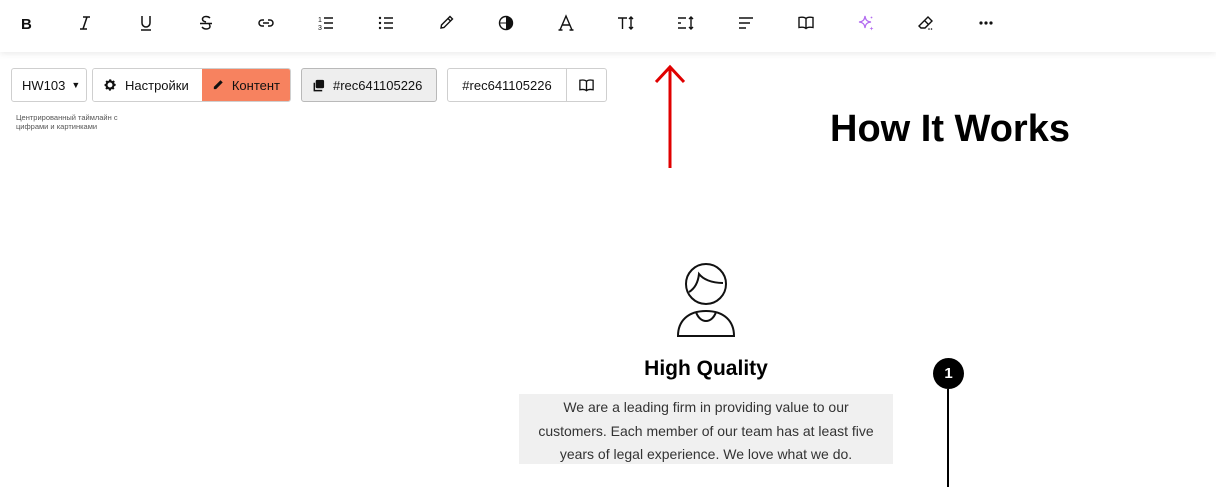  What do you see at coordinates (85, 23) in the screenshot?
I see `italic-icon` at bounding box center [85, 23].